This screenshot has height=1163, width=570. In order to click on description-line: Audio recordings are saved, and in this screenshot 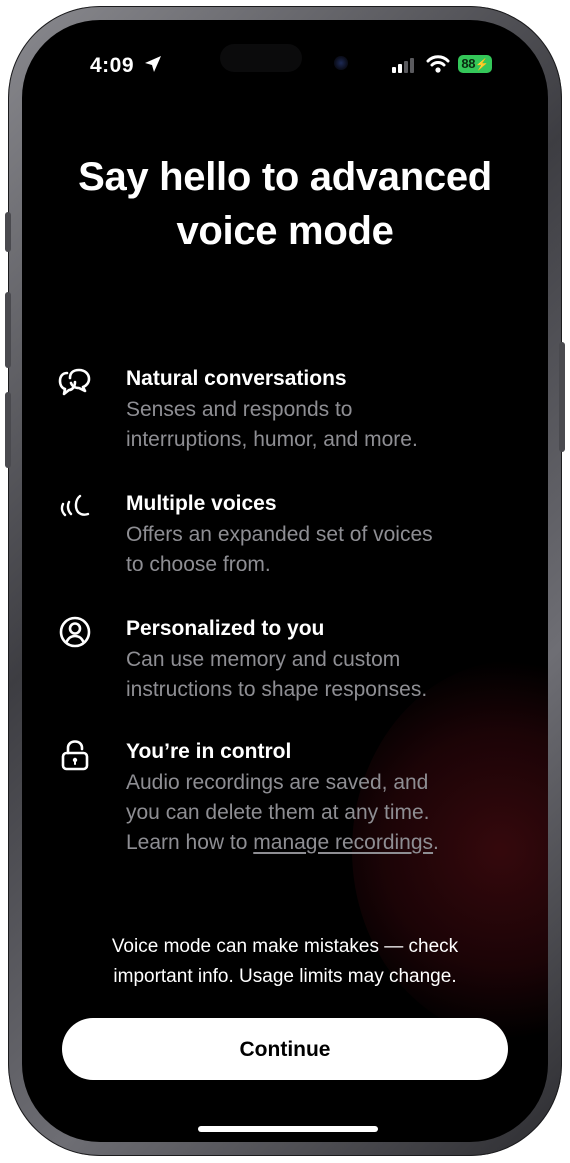, I will do `click(277, 782)`.